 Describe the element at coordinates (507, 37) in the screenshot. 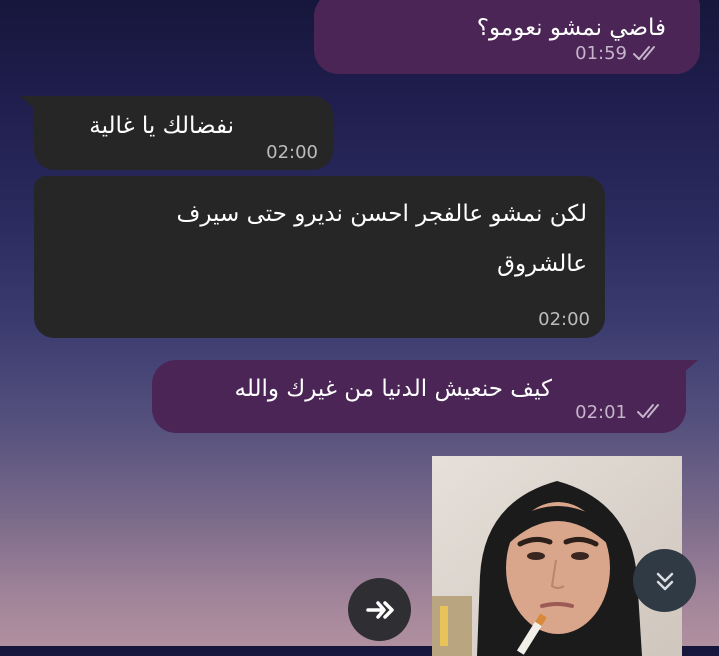

I see `message-bubble-outgoing: فاضي نمشو نعومو؟ 01:59` at that location.